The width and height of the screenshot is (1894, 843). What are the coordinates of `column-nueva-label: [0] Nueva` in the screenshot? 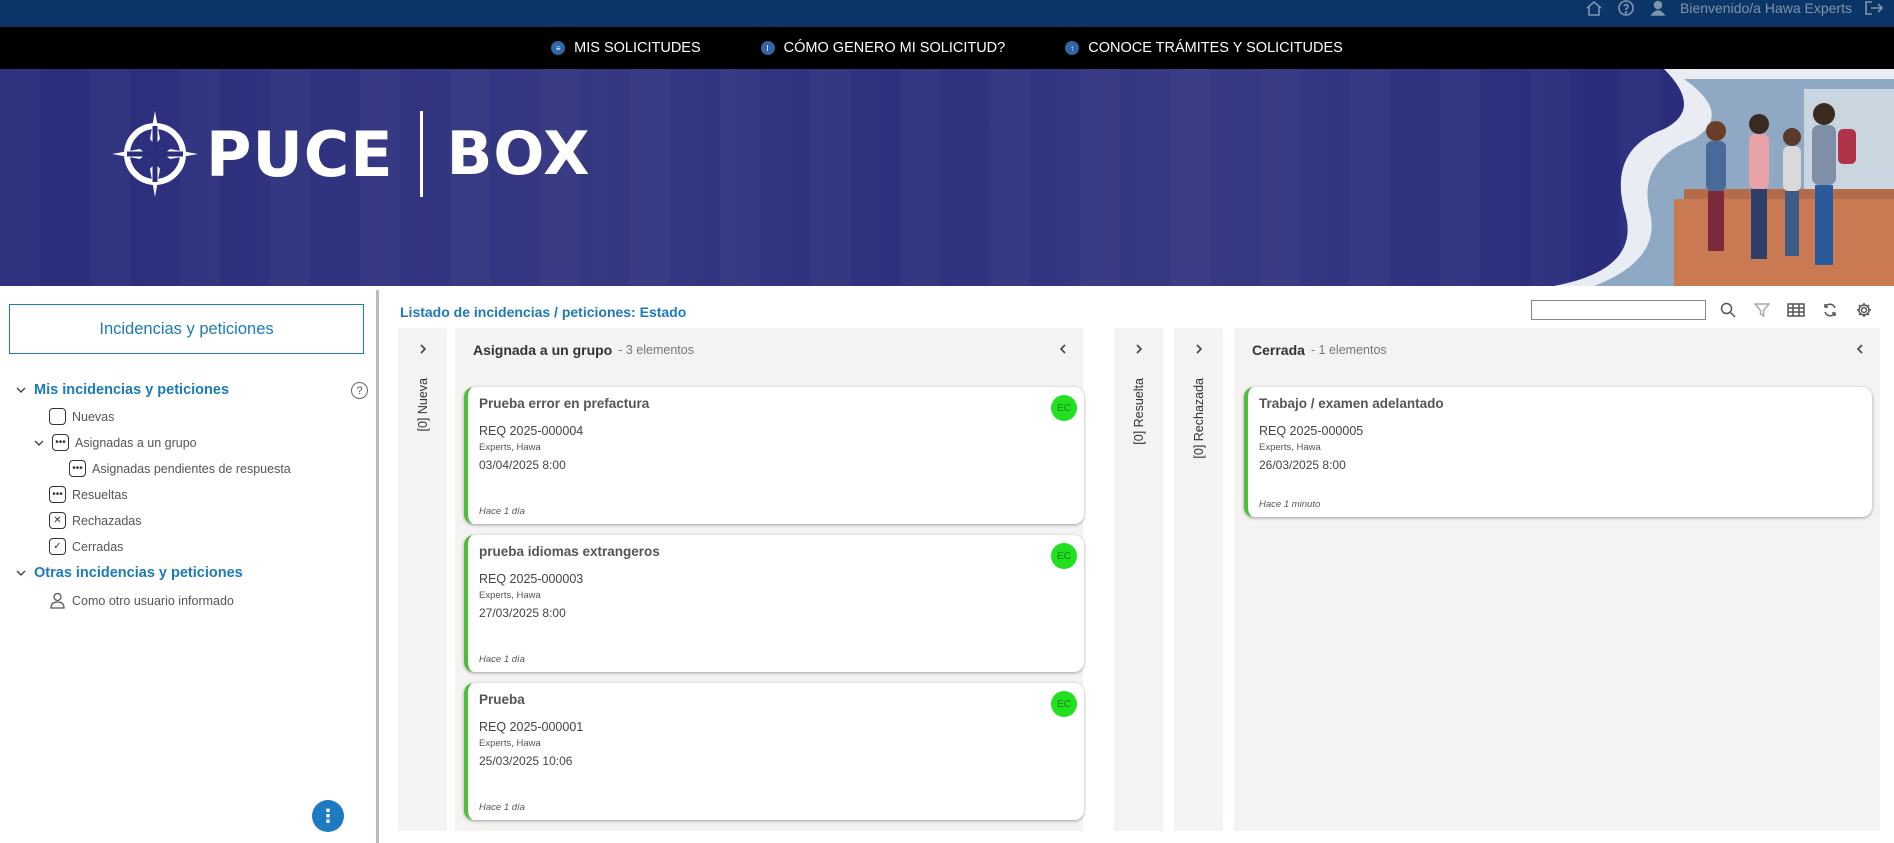 It's located at (422, 405).